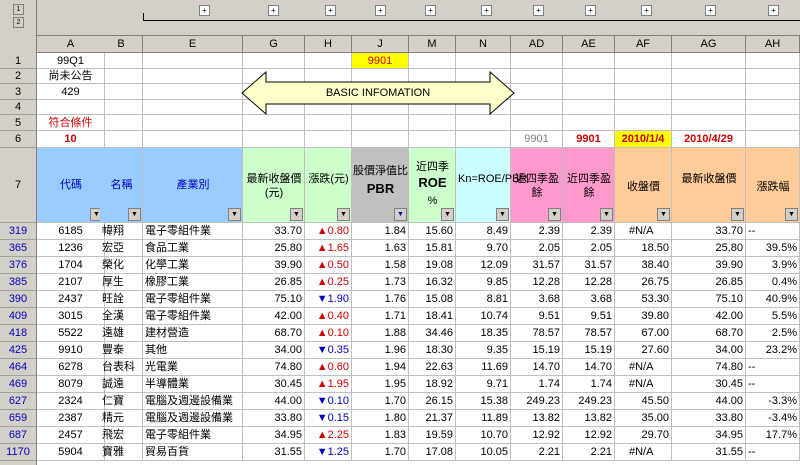 Image resolution: width=800 pixels, height=465 pixels. I want to click on data-cell-name: 仁寶, so click(121, 401).